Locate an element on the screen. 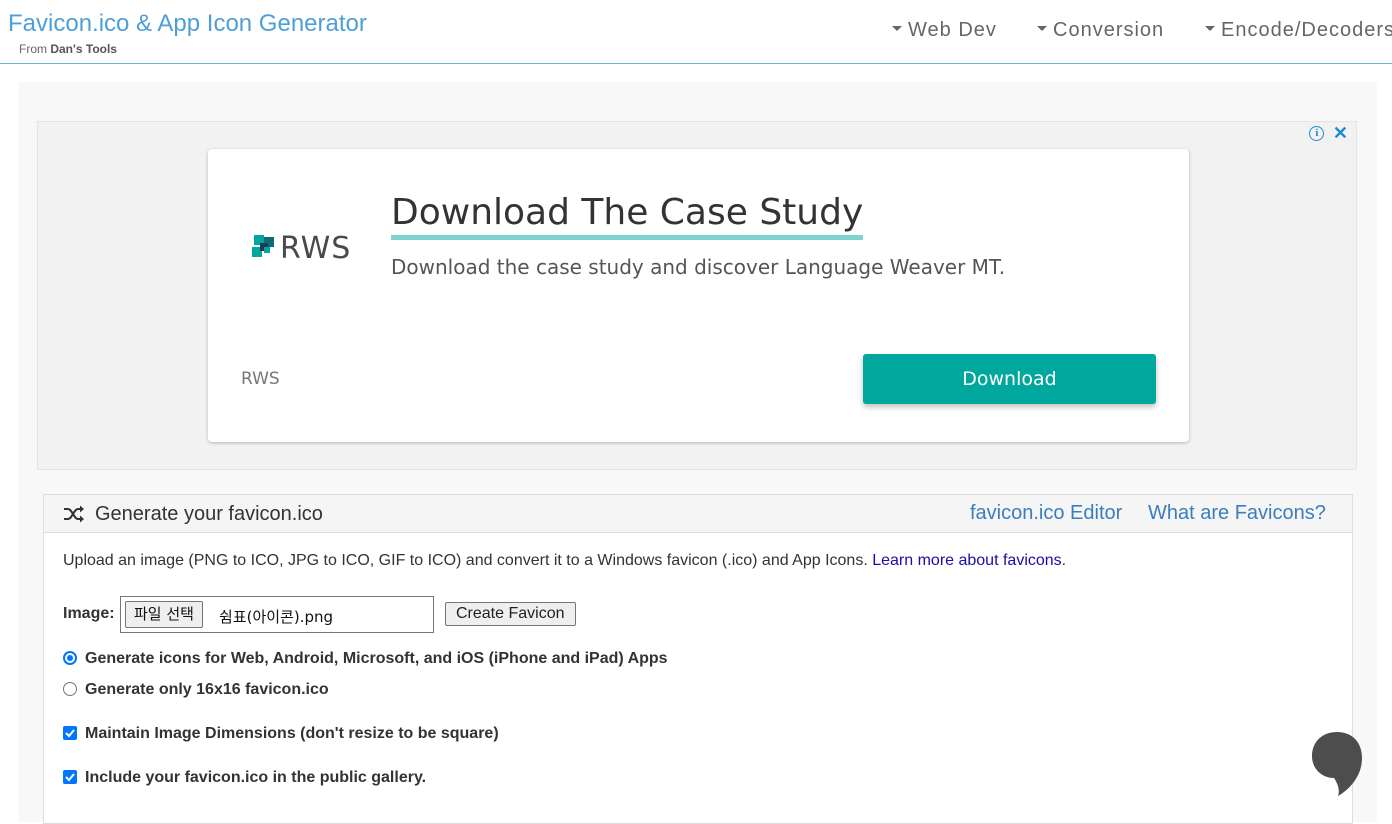  close-icon: ✕ is located at coordinates (1340, 133).